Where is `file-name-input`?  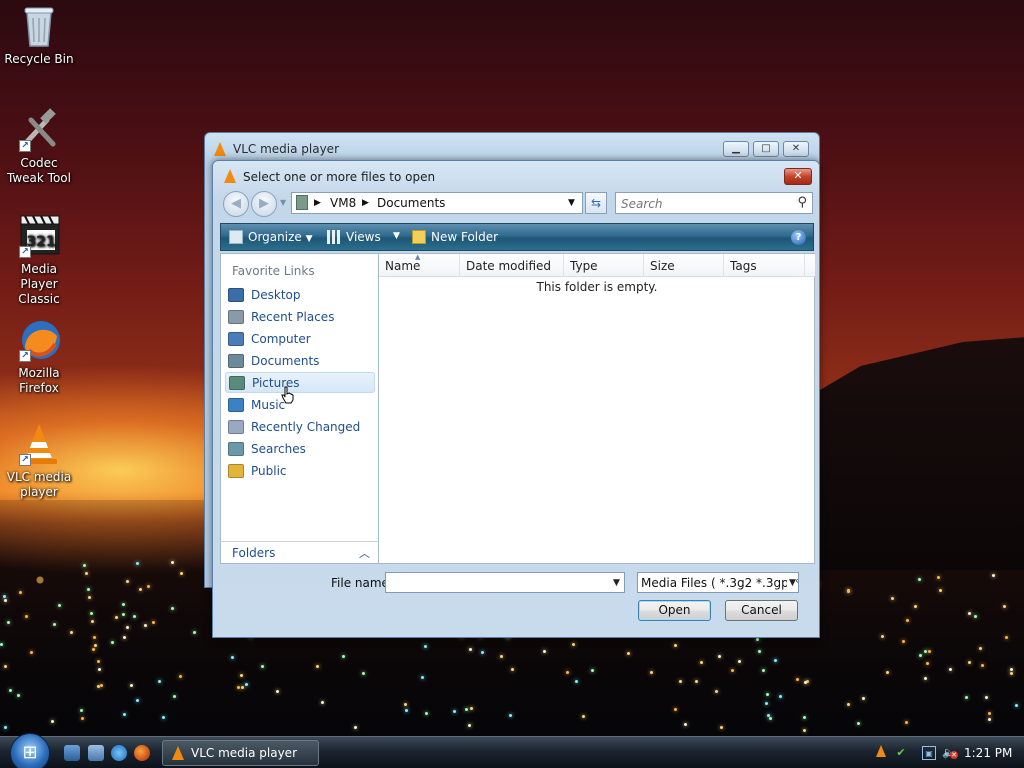
file-name-input is located at coordinates (505, 582).